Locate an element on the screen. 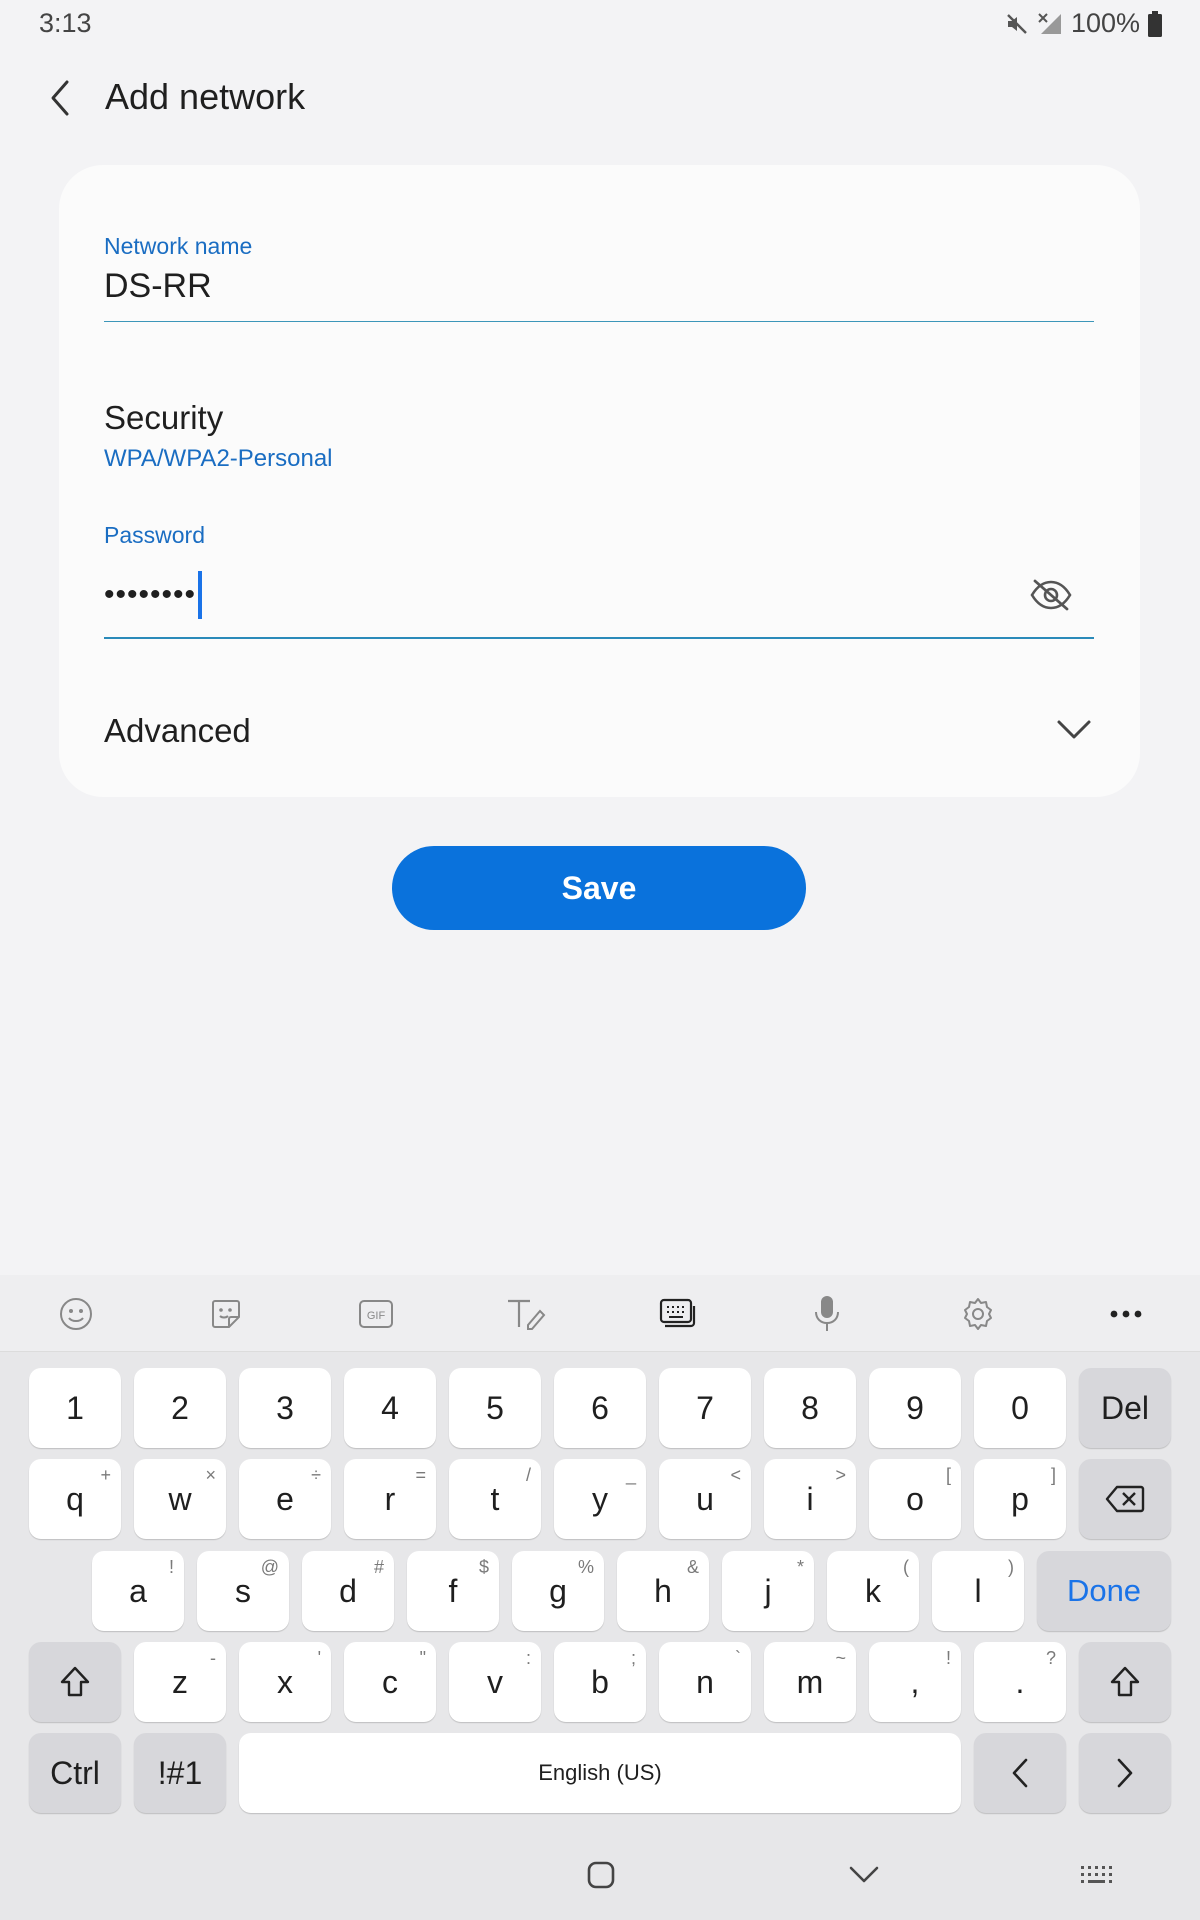 Image resolution: width=1200 pixels, height=1920 pixels. svg-text: GIF is located at coordinates (376, 1316).